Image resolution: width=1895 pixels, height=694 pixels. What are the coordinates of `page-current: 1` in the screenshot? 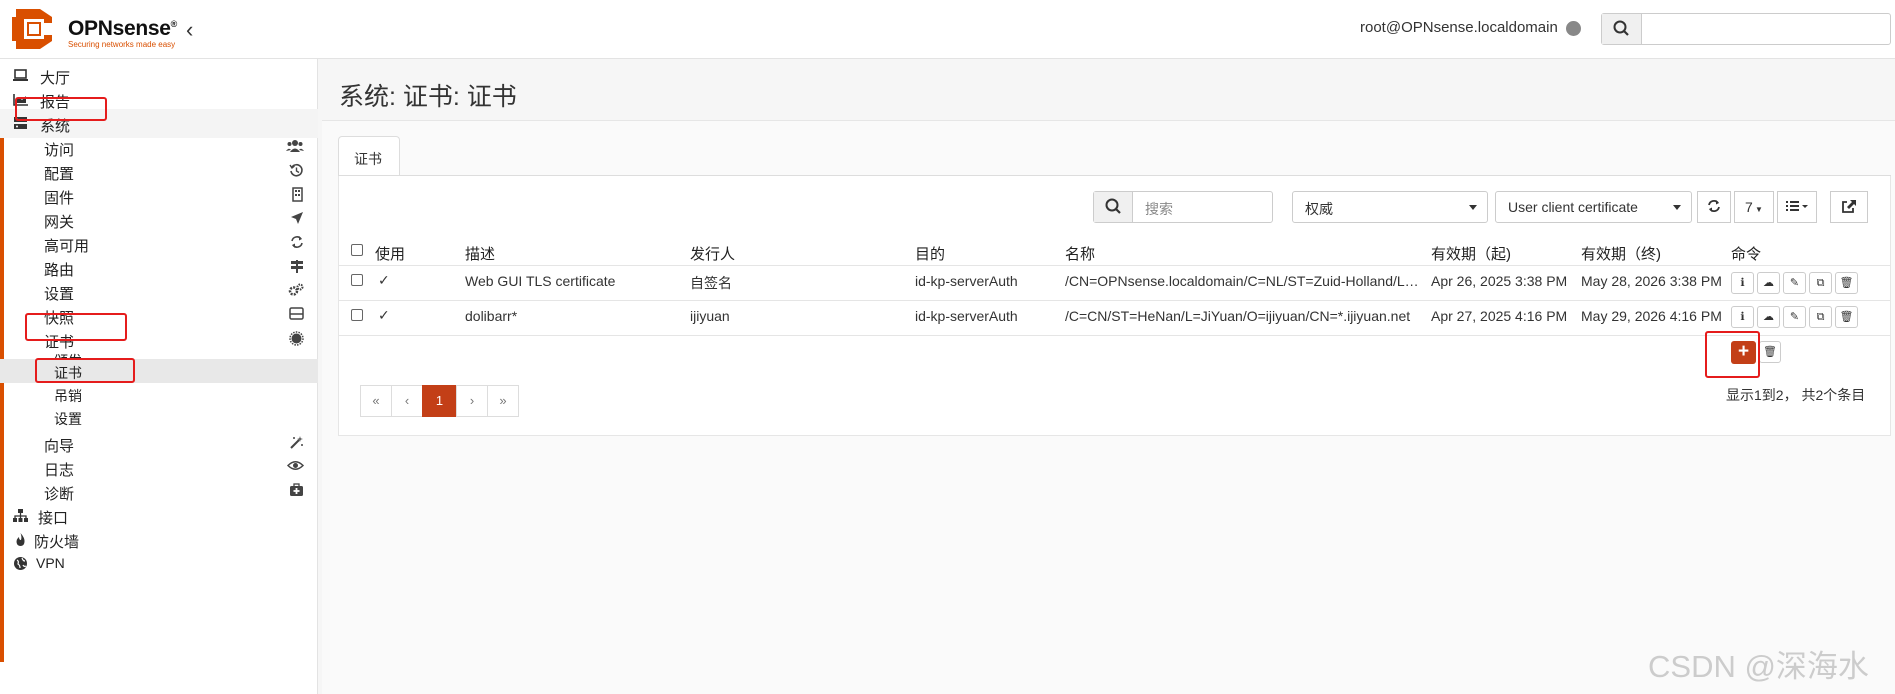 It's located at (439, 401).